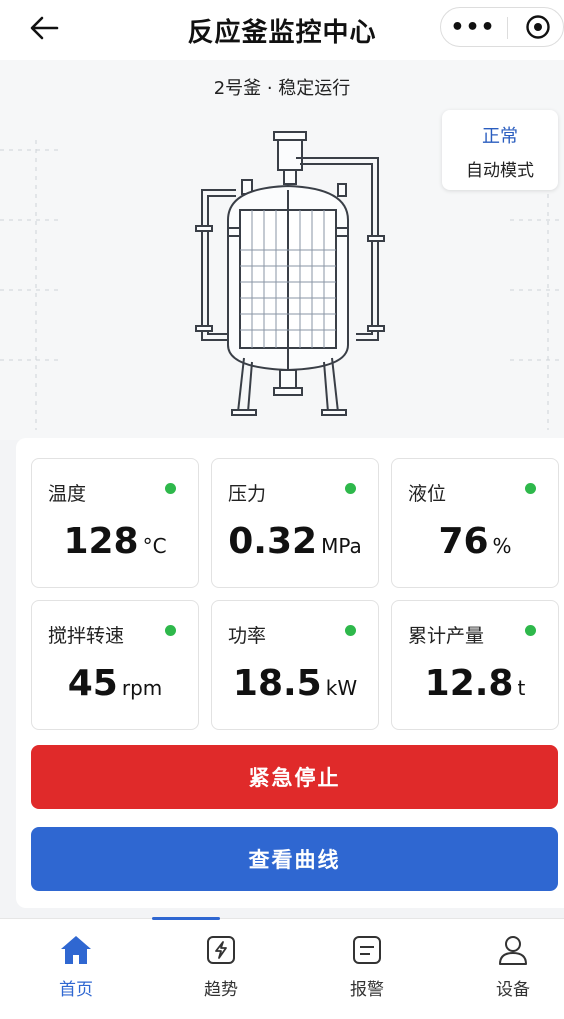 This screenshot has height=1019, width=564. Describe the element at coordinates (446, 636) in the screenshot. I see `metric-label: 累计产量` at that location.